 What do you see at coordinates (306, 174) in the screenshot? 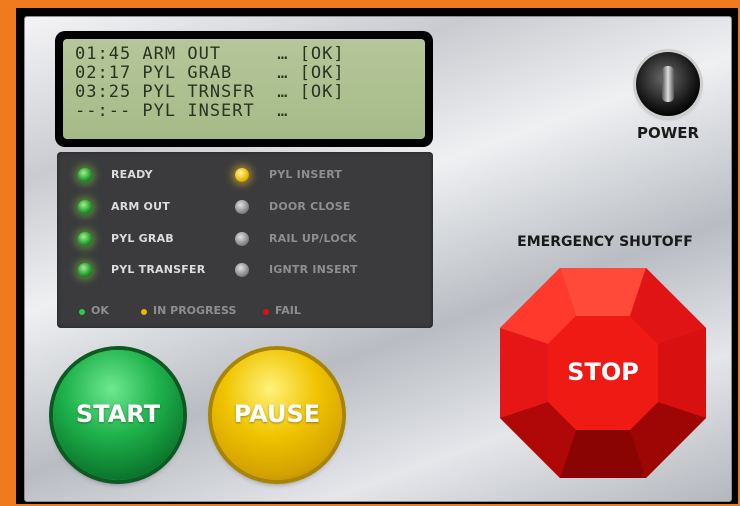
I see `led-label-pyl-insert: PYL INSERT` at bounding box center [306, 174].